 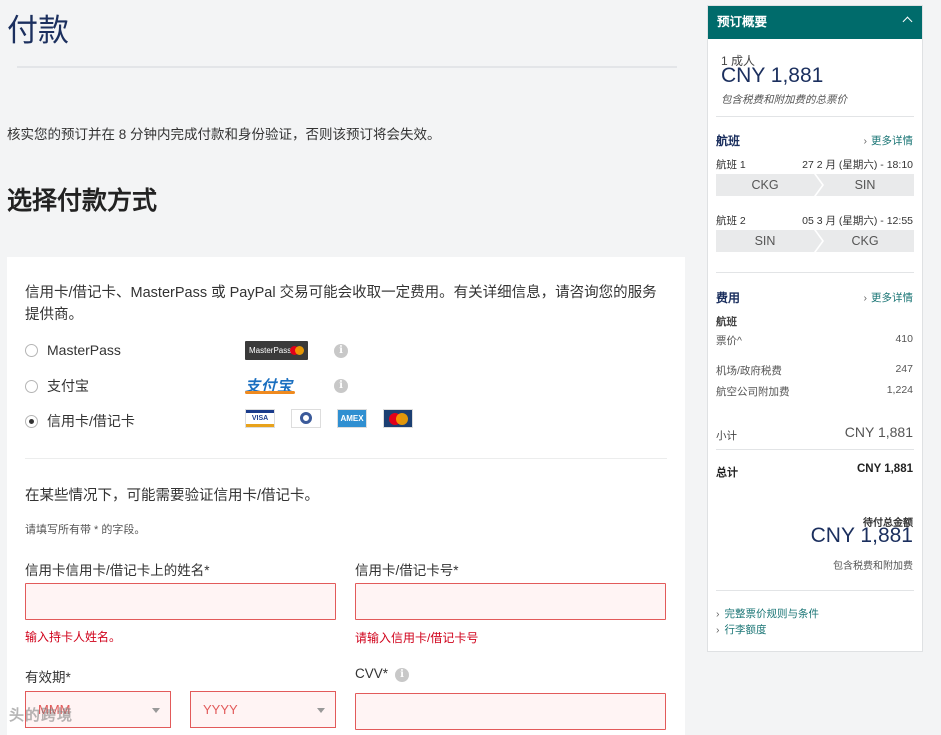 What do you see at coordinates (84, 350) in the screenshot?
I see `method-label: MasterPass` at bounding box center [84, 350].